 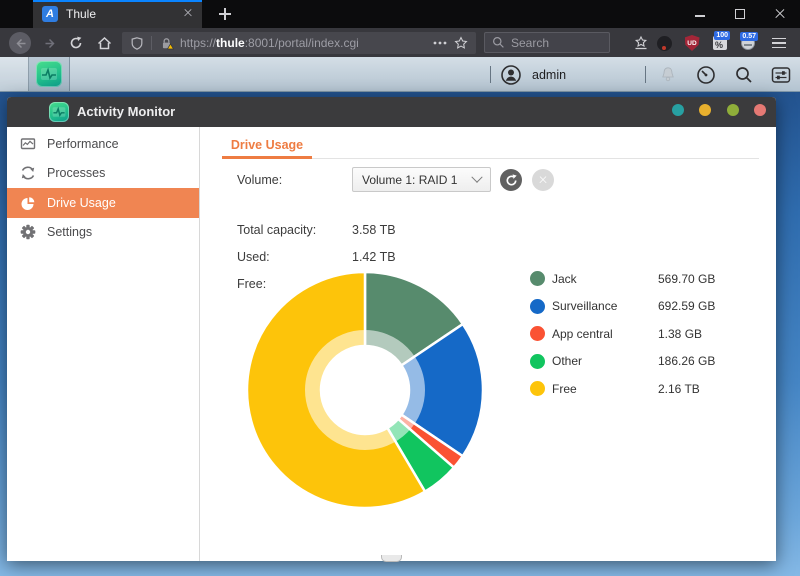 I want to click on minimize-icon, so click(x=700, y=16).